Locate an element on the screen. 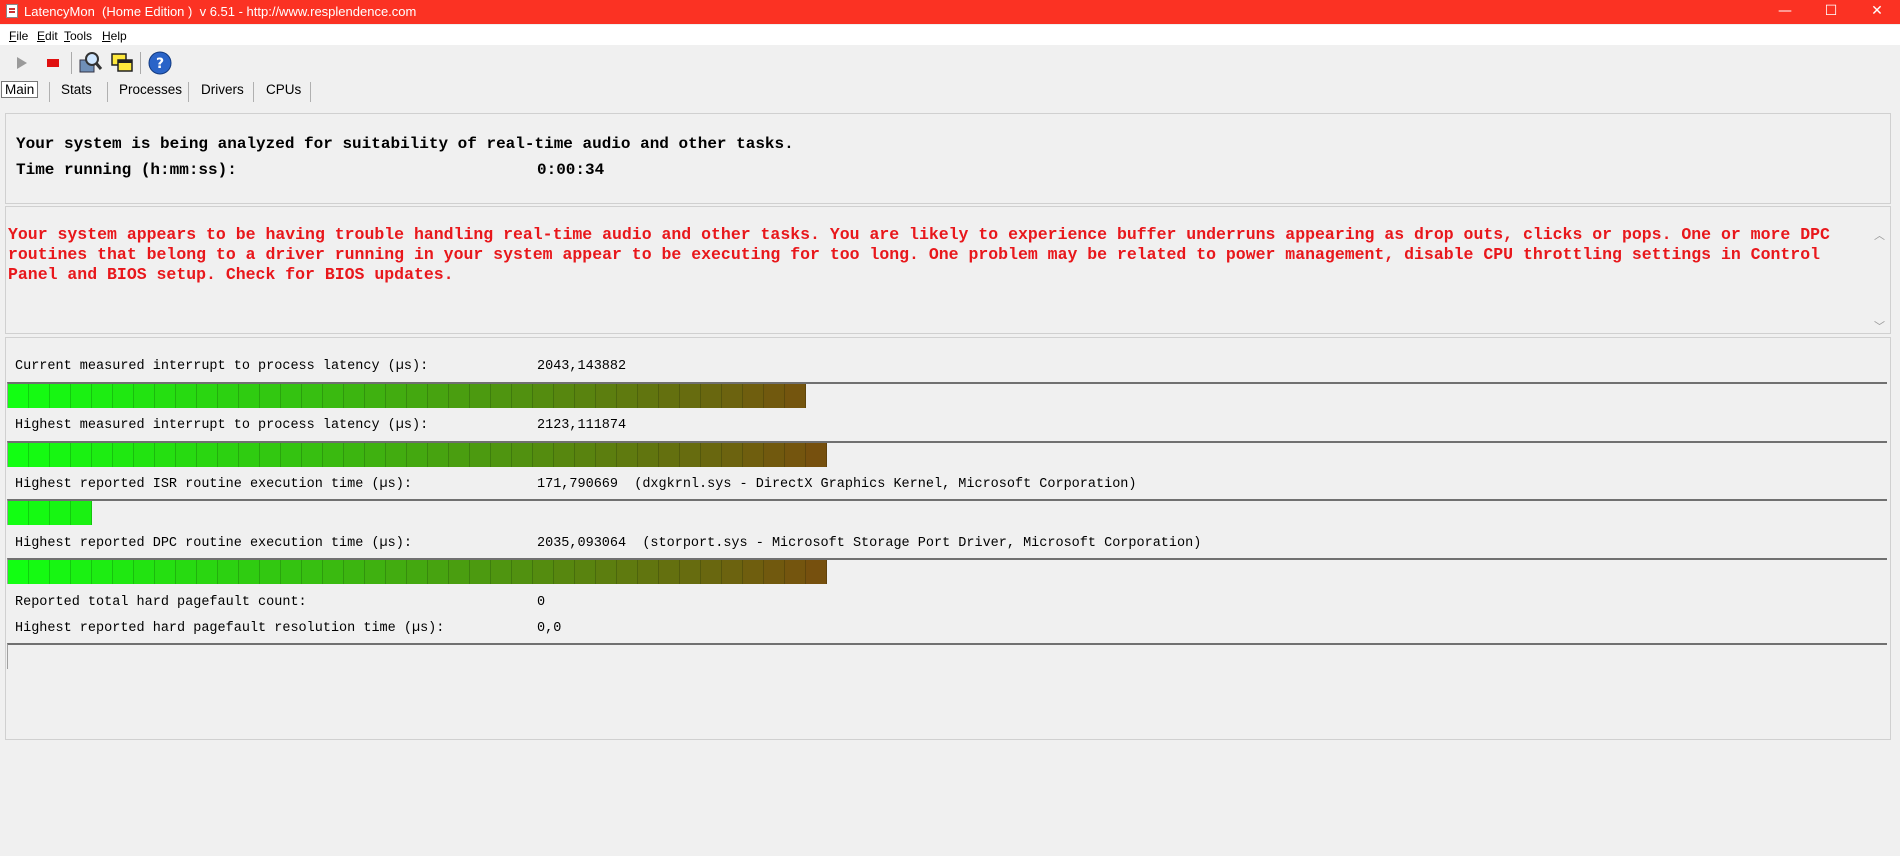 The image size is (1900, 856). pagefault-count-value: 0 is located at coordinates (541, 602).